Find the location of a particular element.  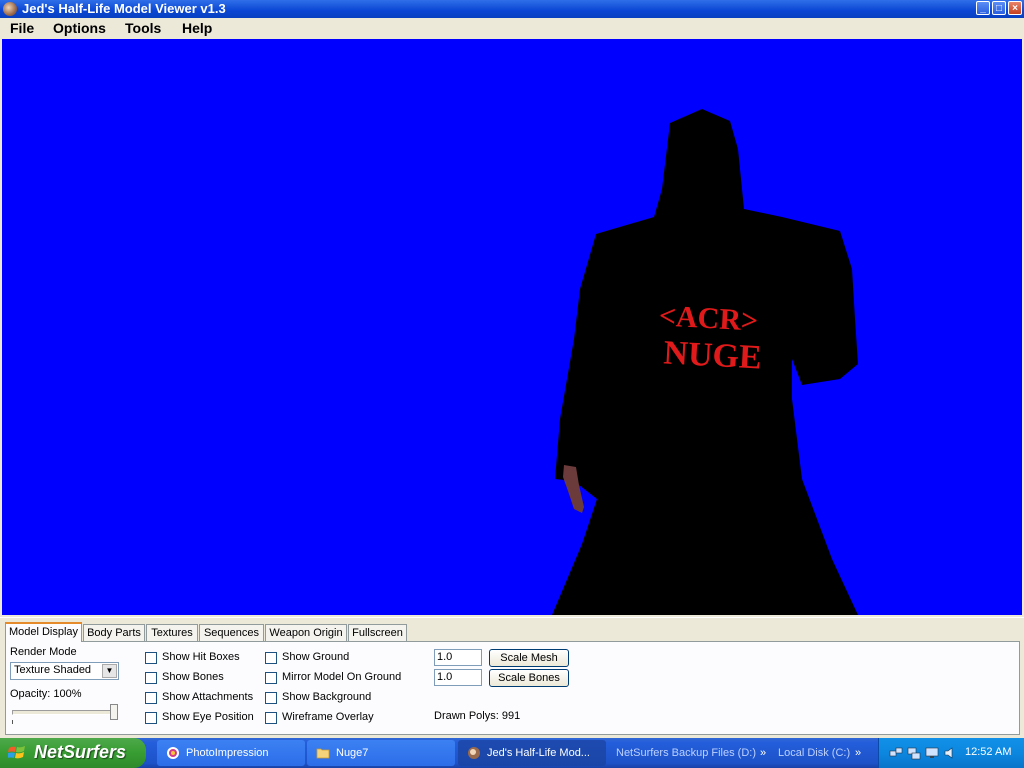

show-hit-boxes-label: Show Hit Boxes is located at coordinates (201, 657).